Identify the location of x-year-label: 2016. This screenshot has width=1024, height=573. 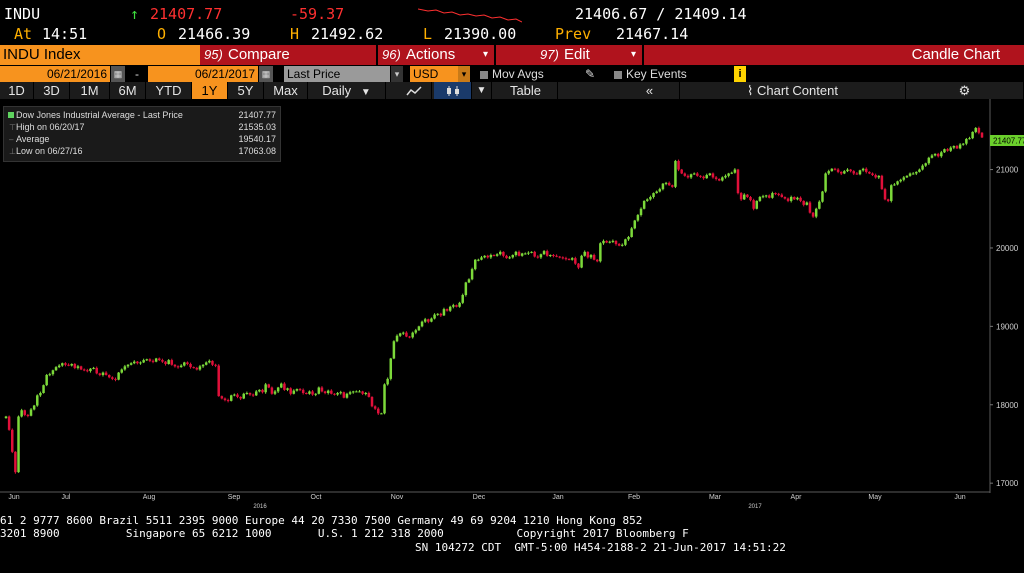
(260, 507).